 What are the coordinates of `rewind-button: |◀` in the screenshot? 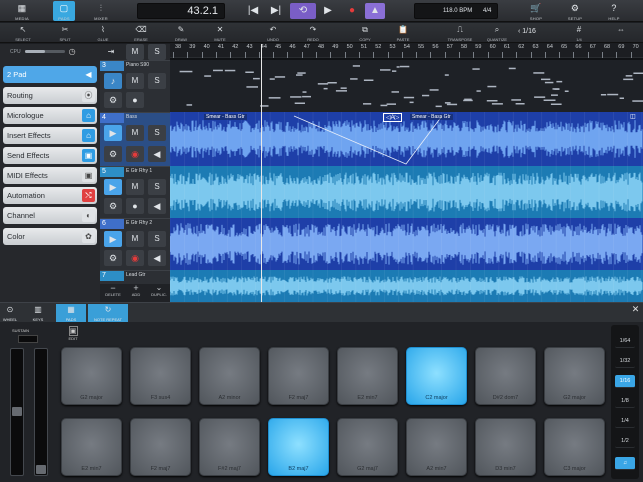 It's located at (253, 11).